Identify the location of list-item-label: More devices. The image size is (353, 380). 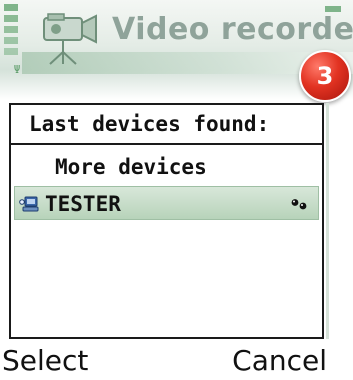
(131, 167).